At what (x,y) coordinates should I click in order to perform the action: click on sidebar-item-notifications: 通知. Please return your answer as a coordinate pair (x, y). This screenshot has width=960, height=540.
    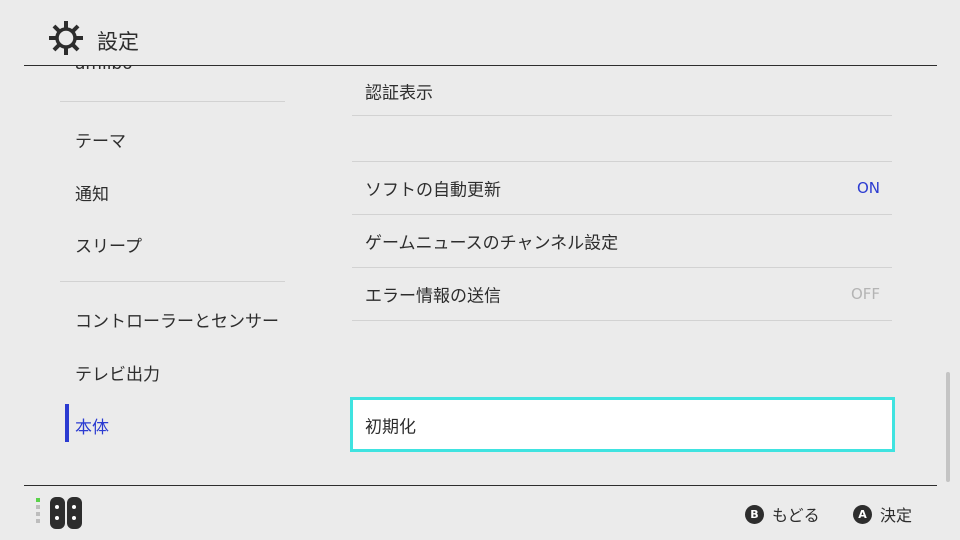
    Looking at the image, I should click on (92, 192).